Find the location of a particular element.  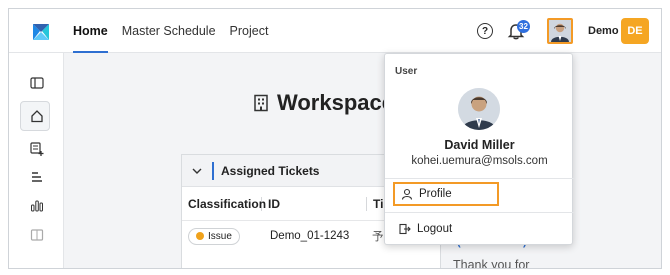

help-icon: ? is located at coordinates (485, 31).